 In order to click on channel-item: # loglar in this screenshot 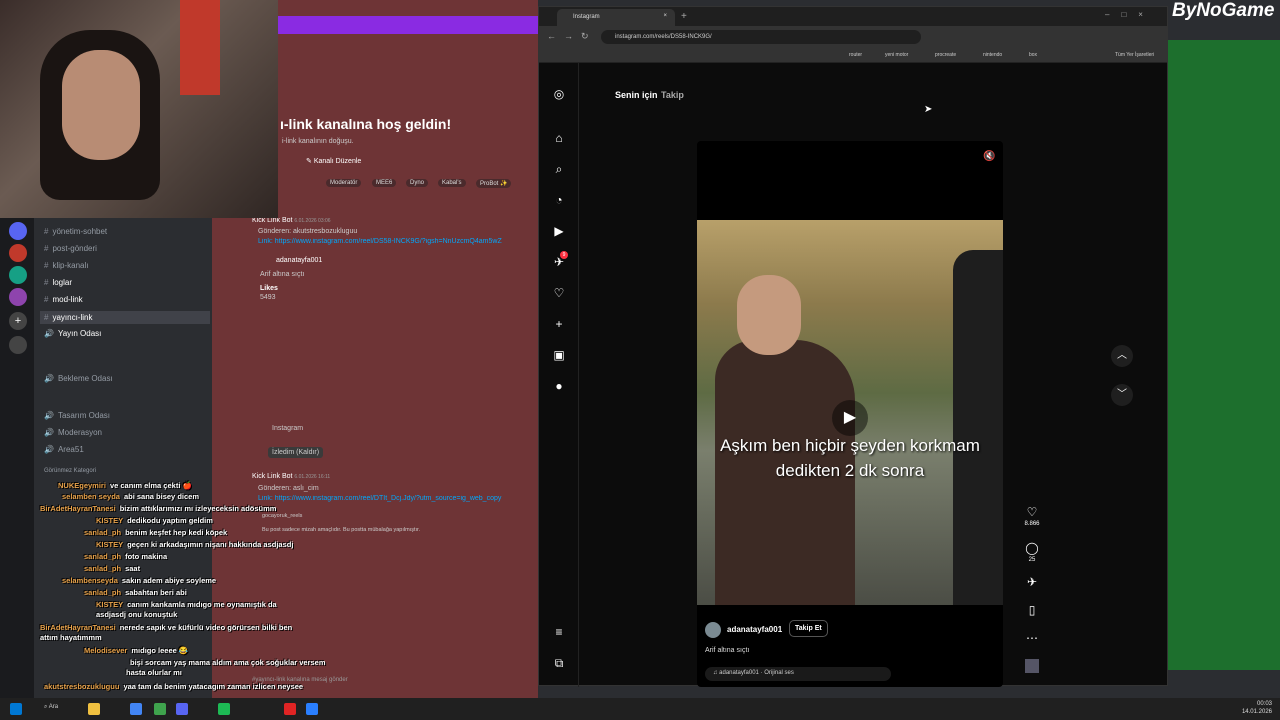, I will do `click(58, 282)`.